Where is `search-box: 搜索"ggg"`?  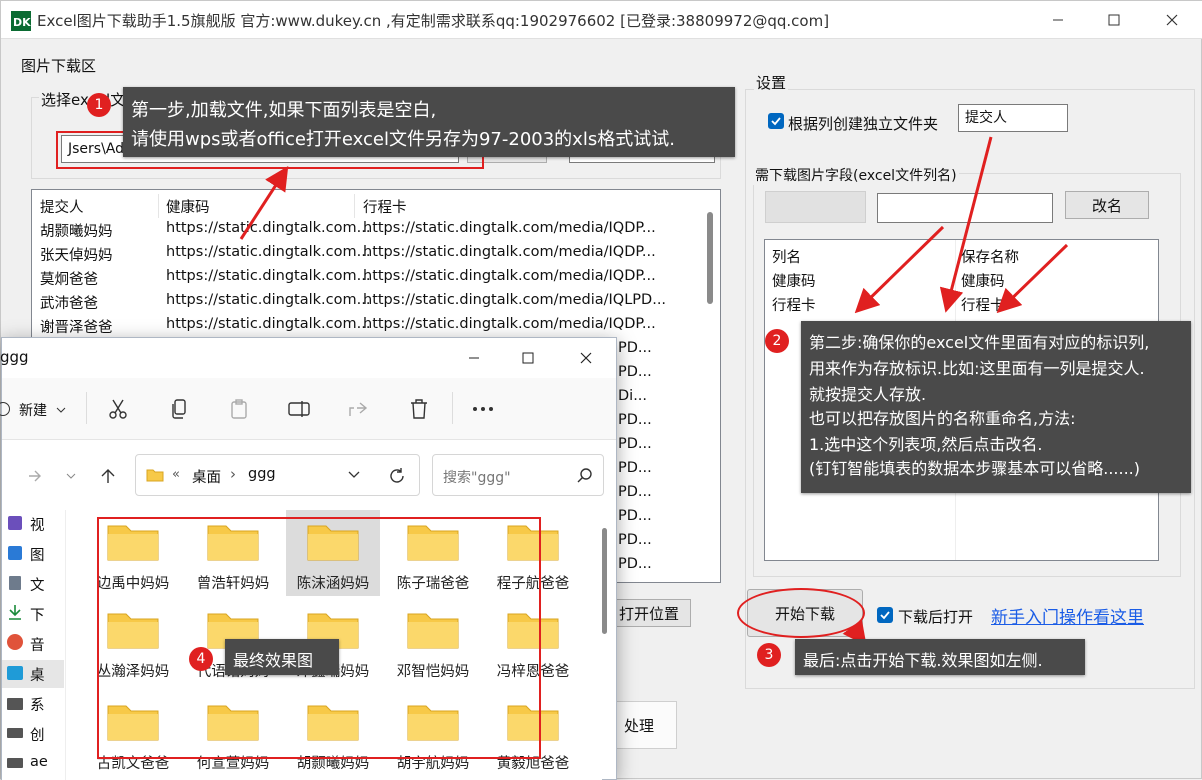
search-box: 搜索"ggg" is located at coordinates (518, 475).